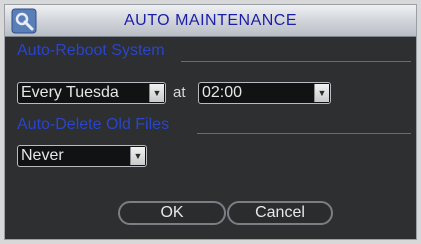 The height and width of the screenshot is (244, 421). Describe the element at coordinates (222, 92) in the screenshot. I see `reboot-time-value: 02:00` at that location.